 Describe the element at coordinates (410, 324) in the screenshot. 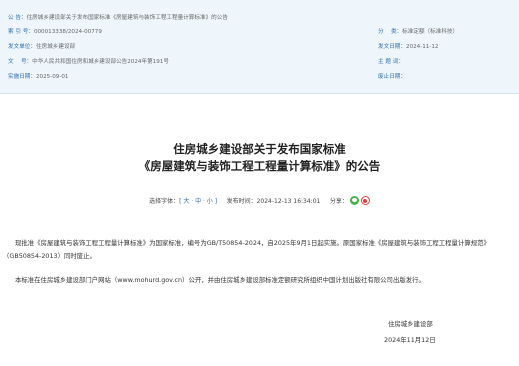

I see `signature-org: 住房城乡建设部` at that location.